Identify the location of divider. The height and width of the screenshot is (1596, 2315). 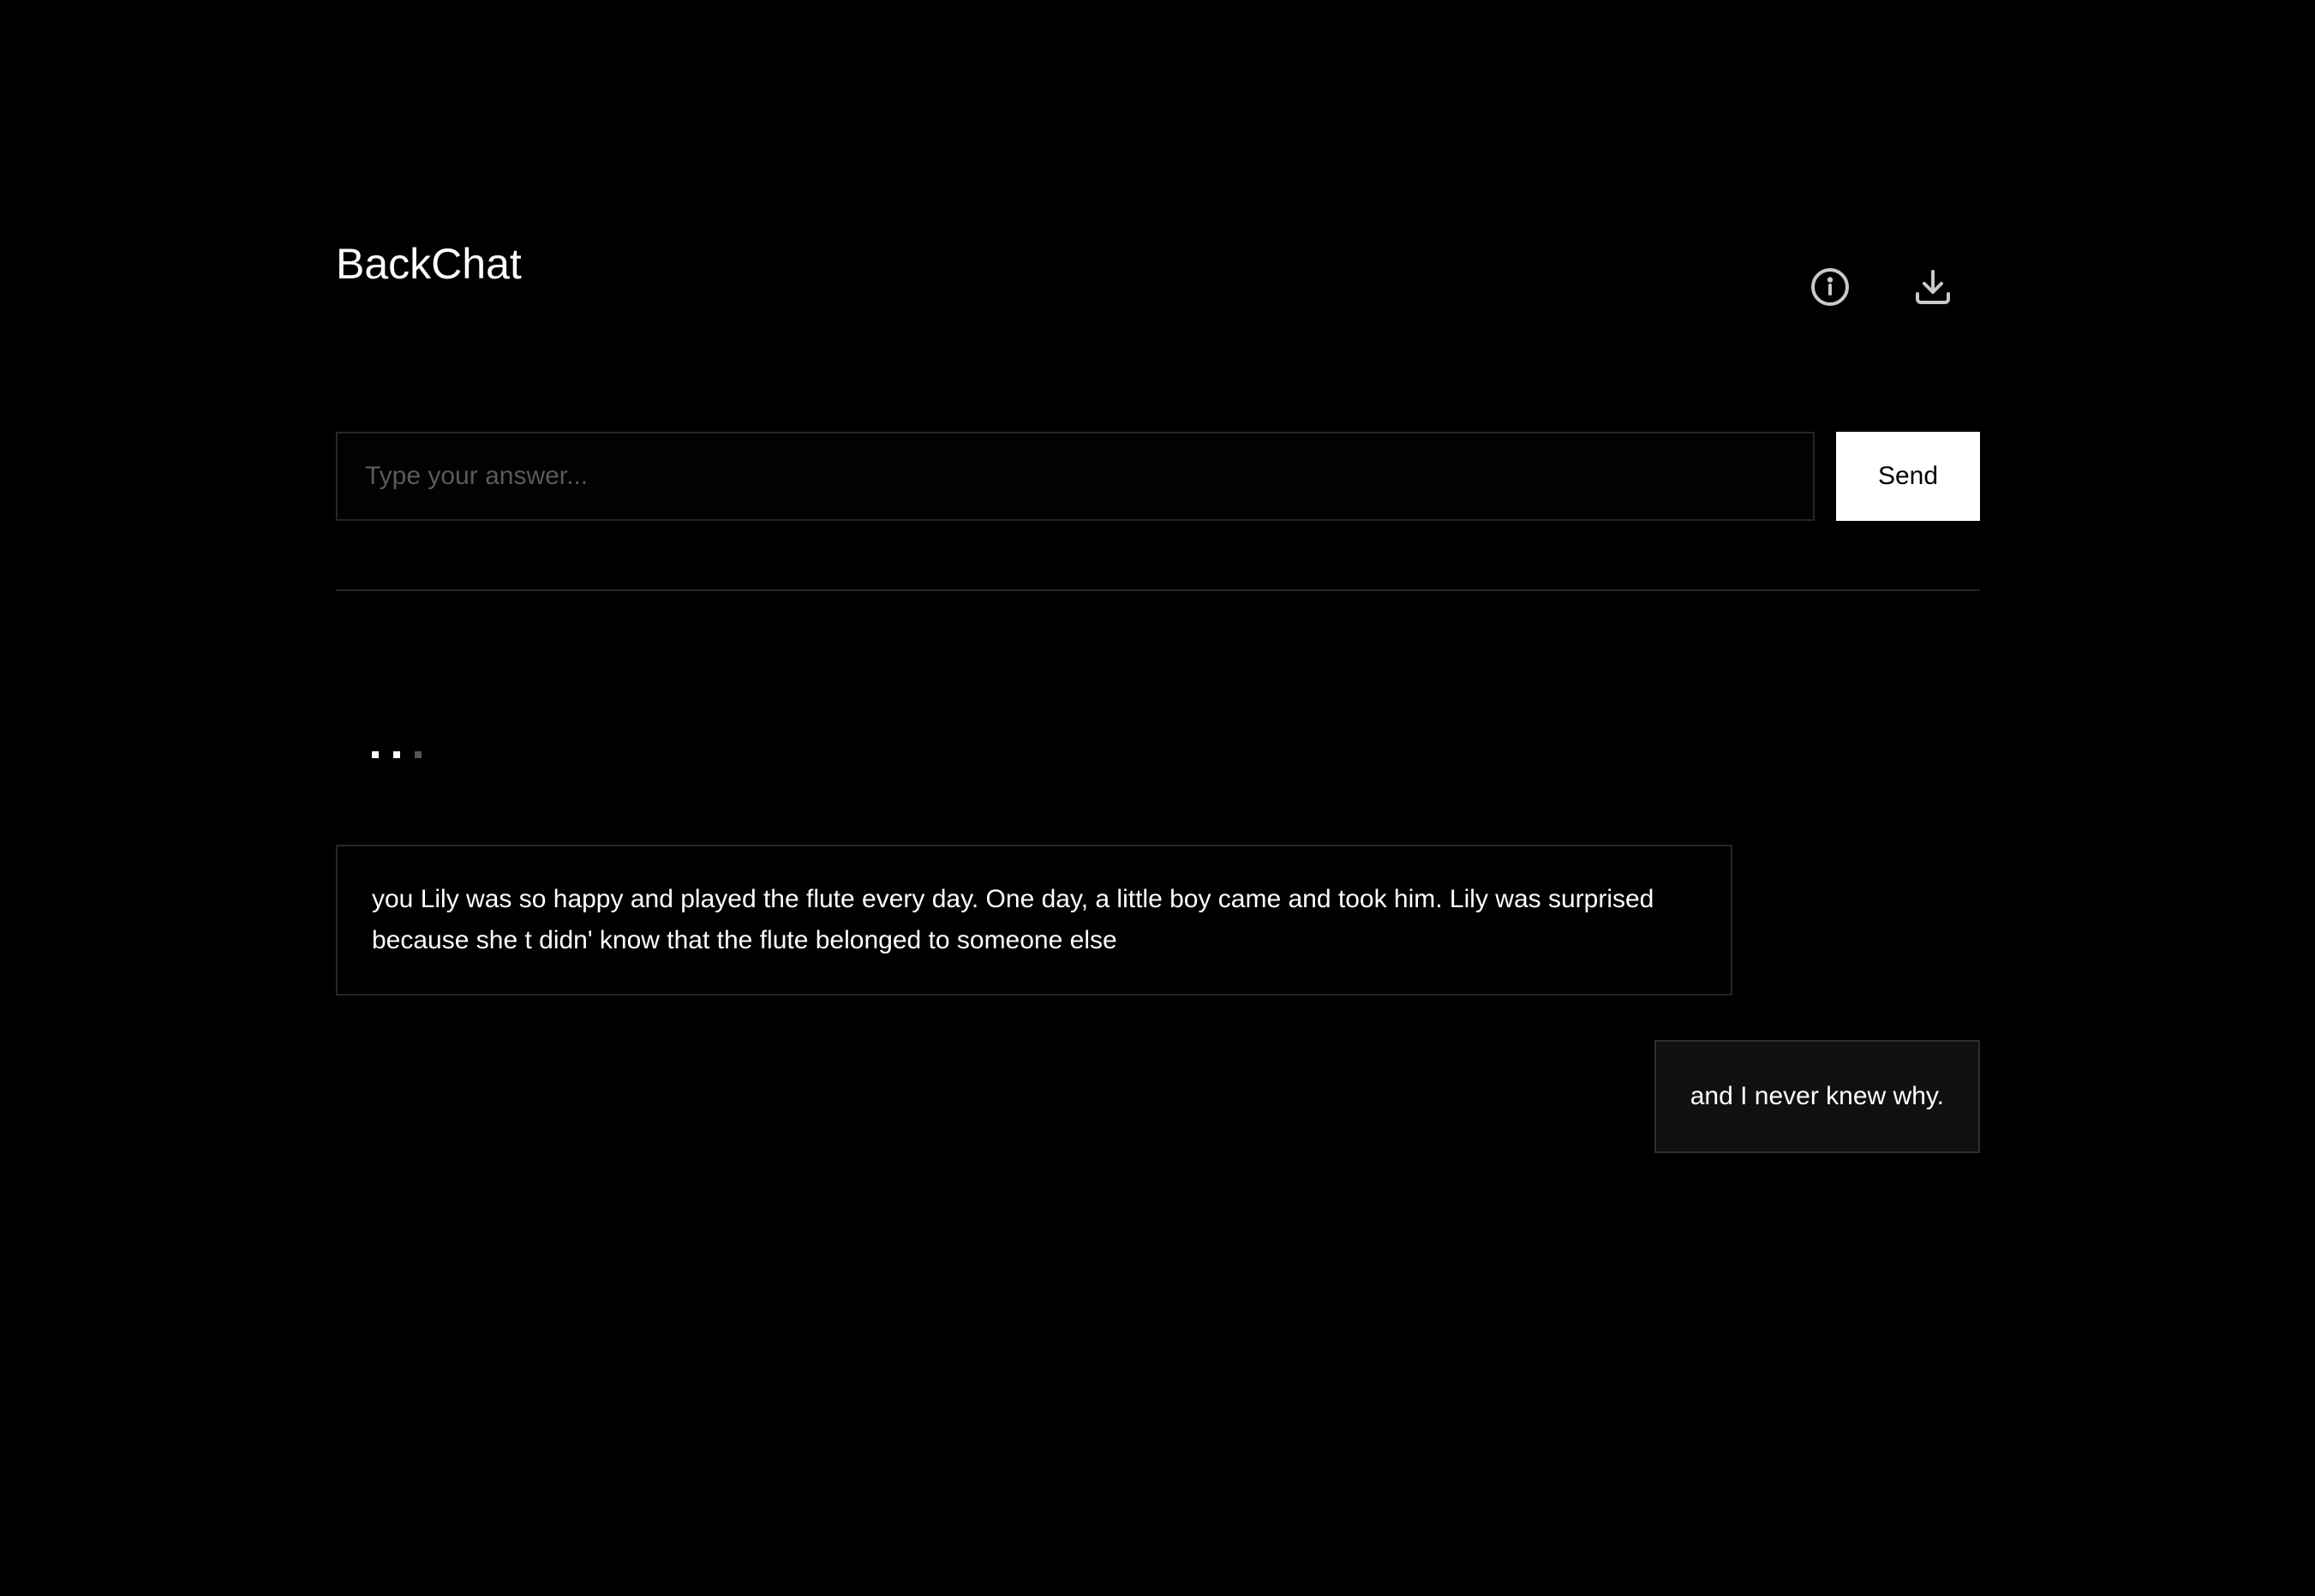
(1158, 590).